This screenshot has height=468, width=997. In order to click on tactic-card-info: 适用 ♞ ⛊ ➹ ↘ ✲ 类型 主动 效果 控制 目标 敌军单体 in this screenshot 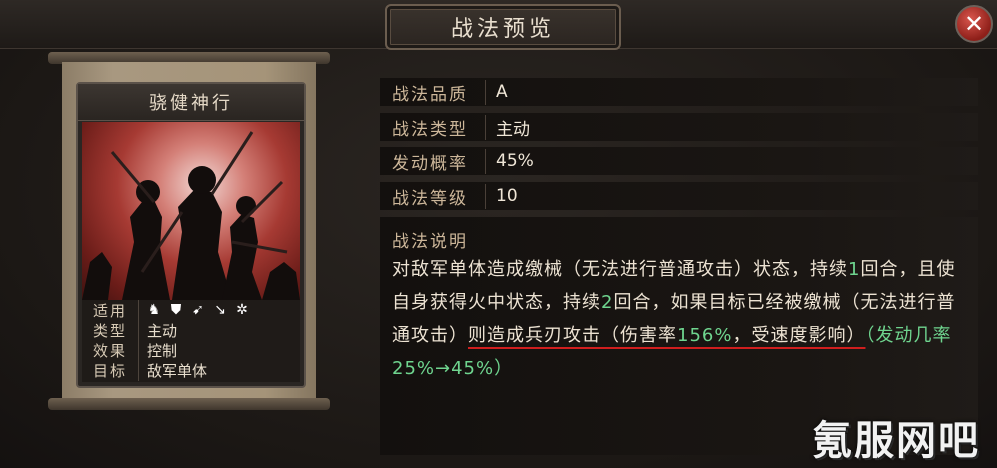, I will do `click(191, 340)`.